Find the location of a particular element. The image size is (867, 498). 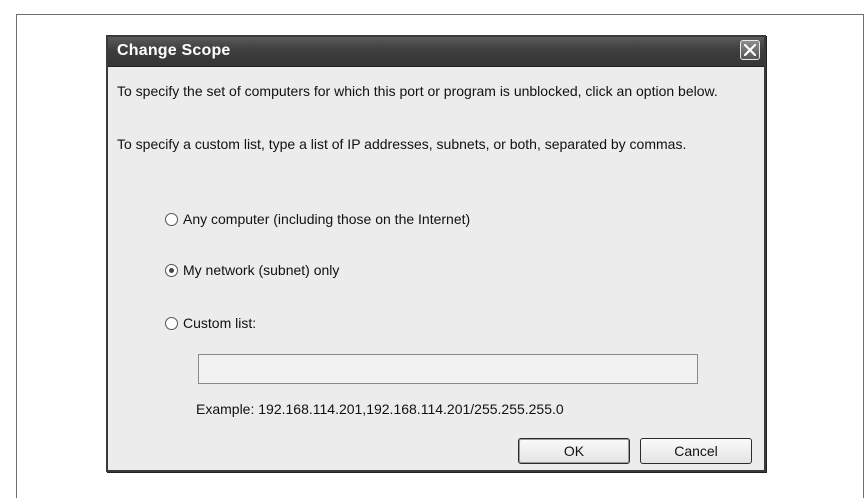

custom-list-input is located at coordinates (448, 369).